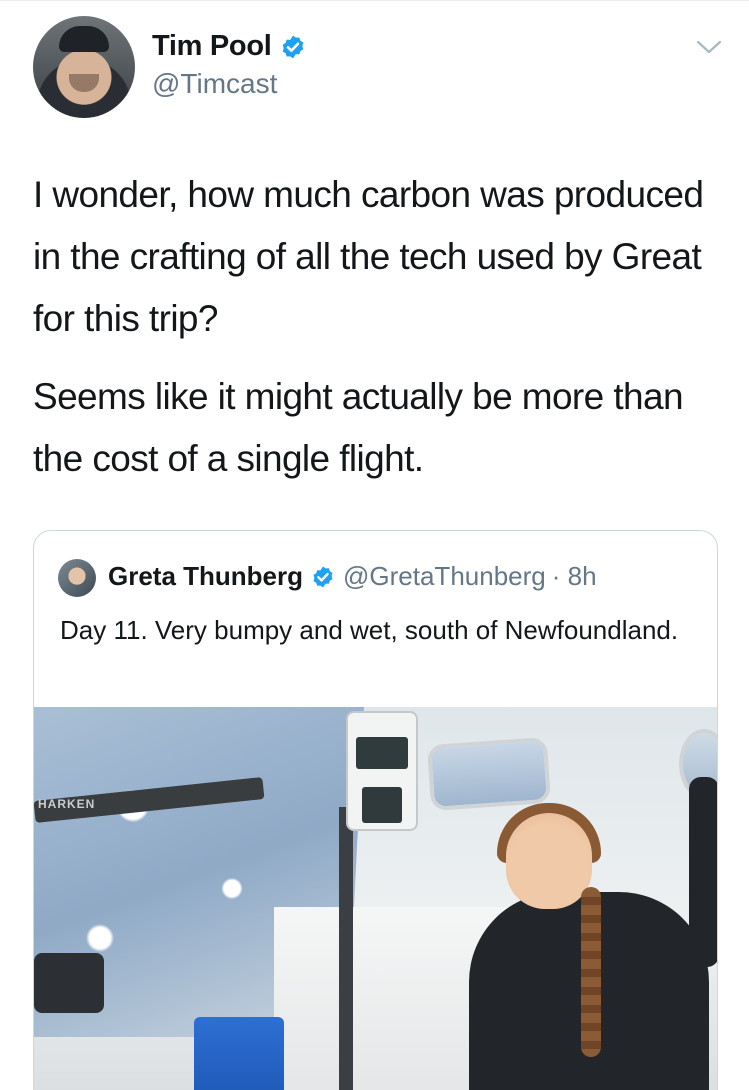  What do you see at coordinates (205, 576) in the screenshot?
I see `quoted-author-display-name: Greta Thunberg` at bounding box center [205, 576].